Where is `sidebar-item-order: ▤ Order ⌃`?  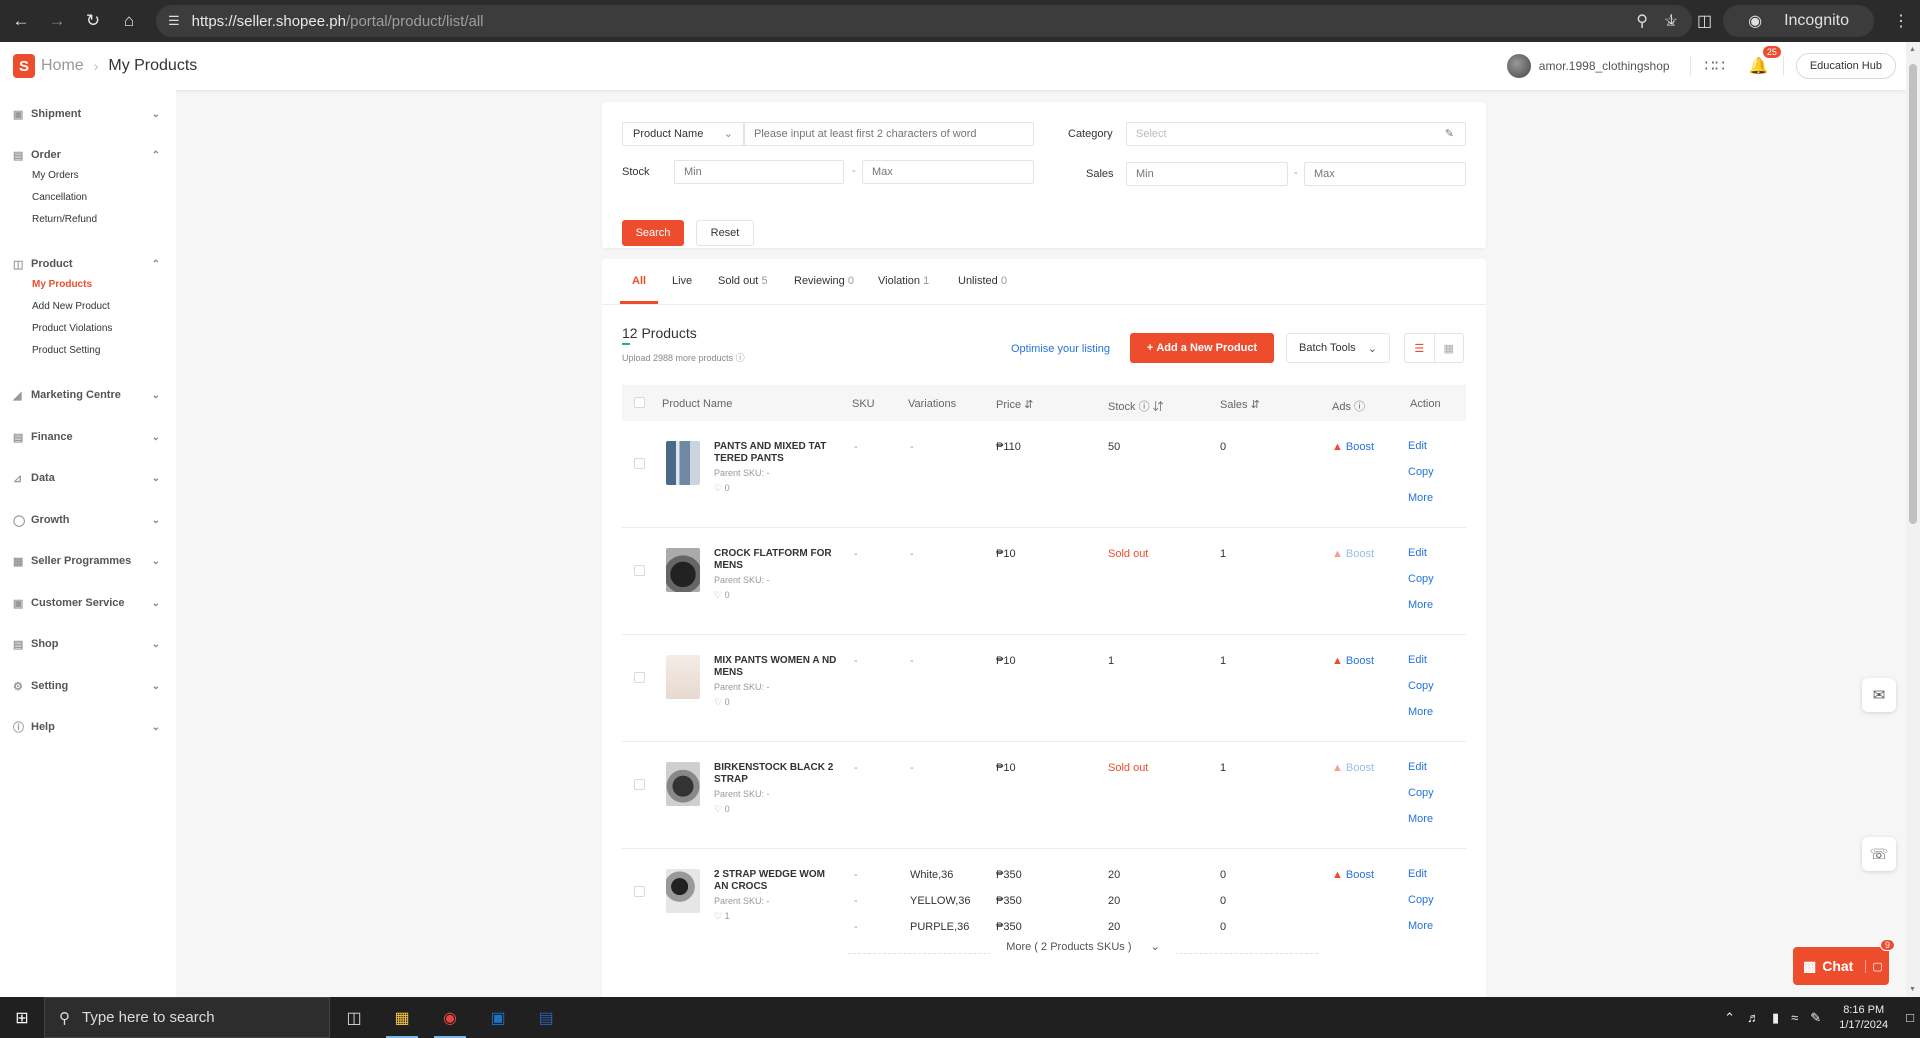 sidebar-item-order: ▤ Order ⌃ is located at coordinates (88, 155).